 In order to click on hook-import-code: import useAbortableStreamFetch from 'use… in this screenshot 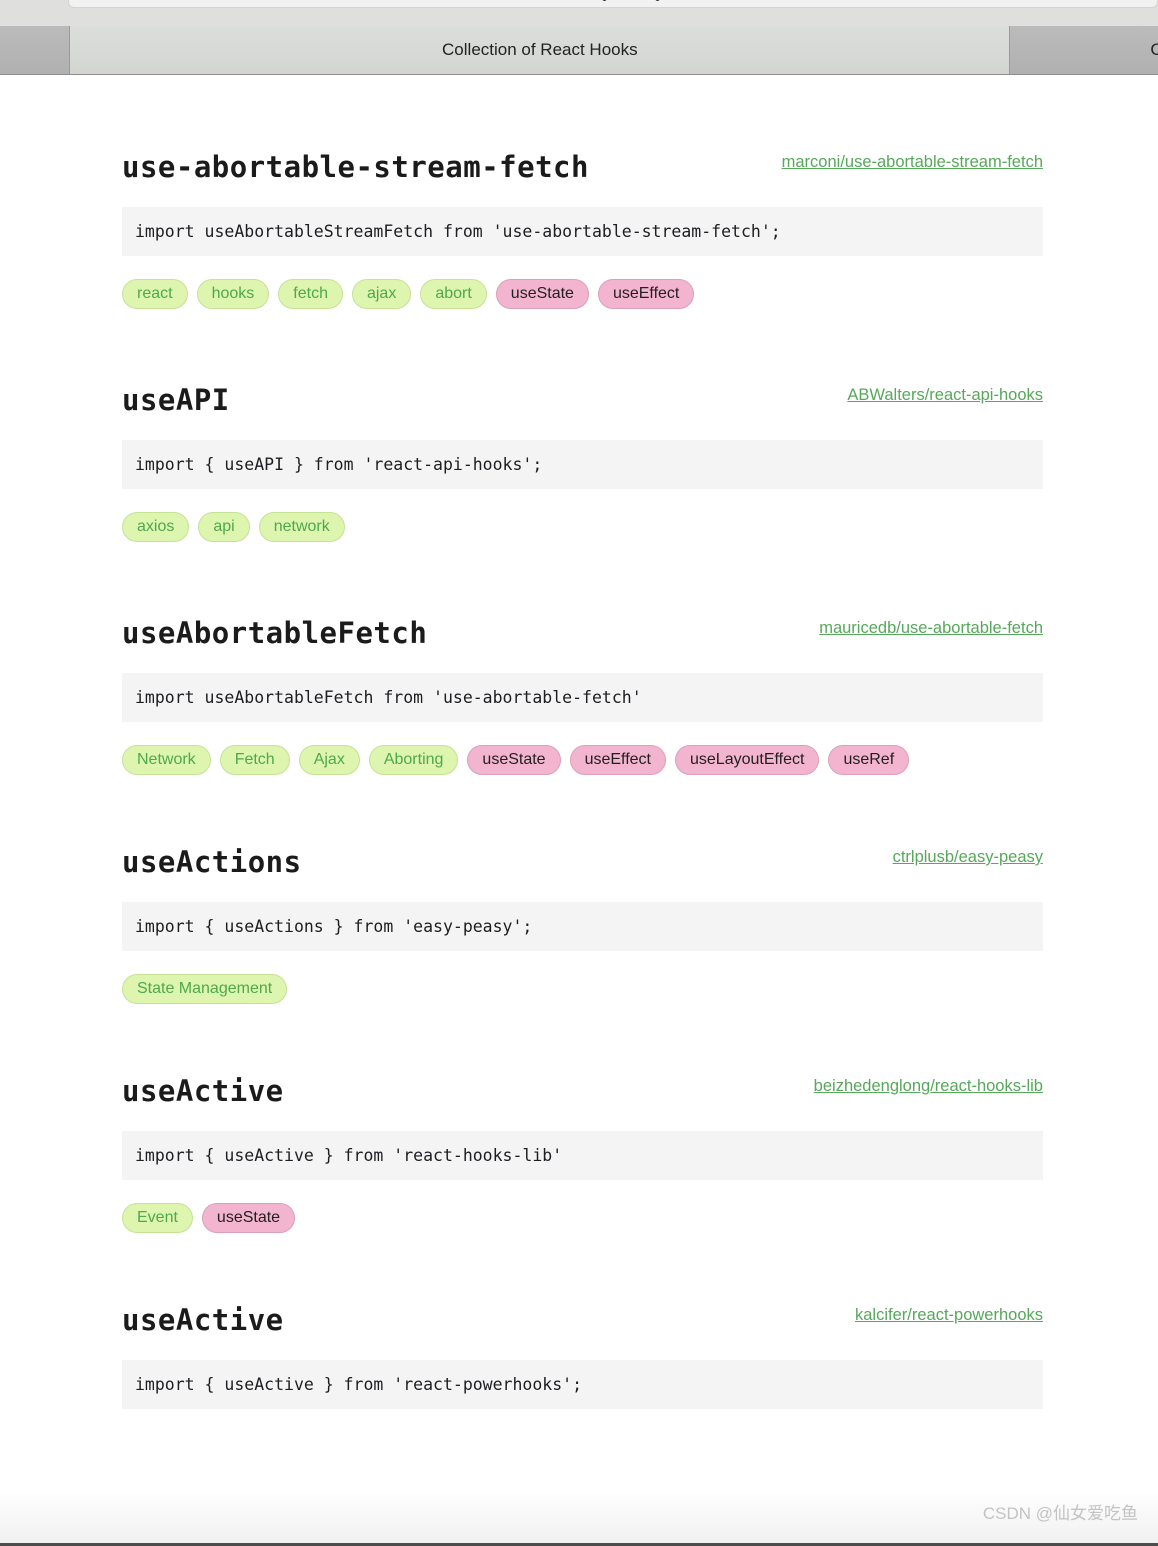, I will do `click(582, 231)`.